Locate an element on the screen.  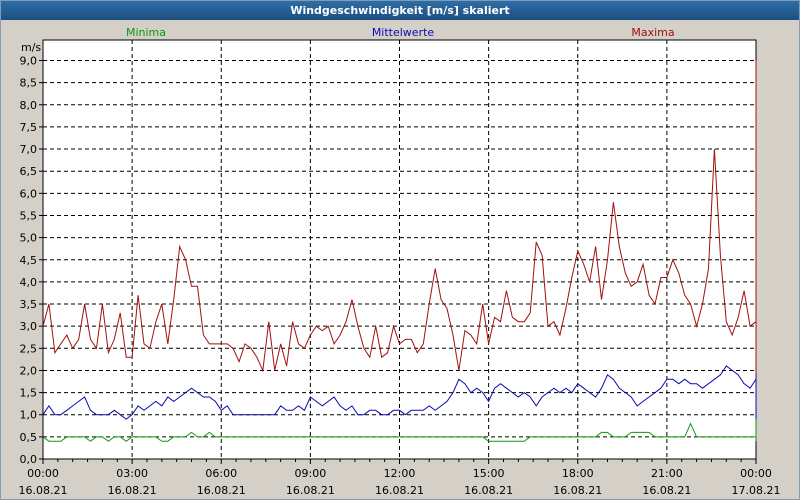
y-tick-label: 0,0 is located at coordinates (29, 459).